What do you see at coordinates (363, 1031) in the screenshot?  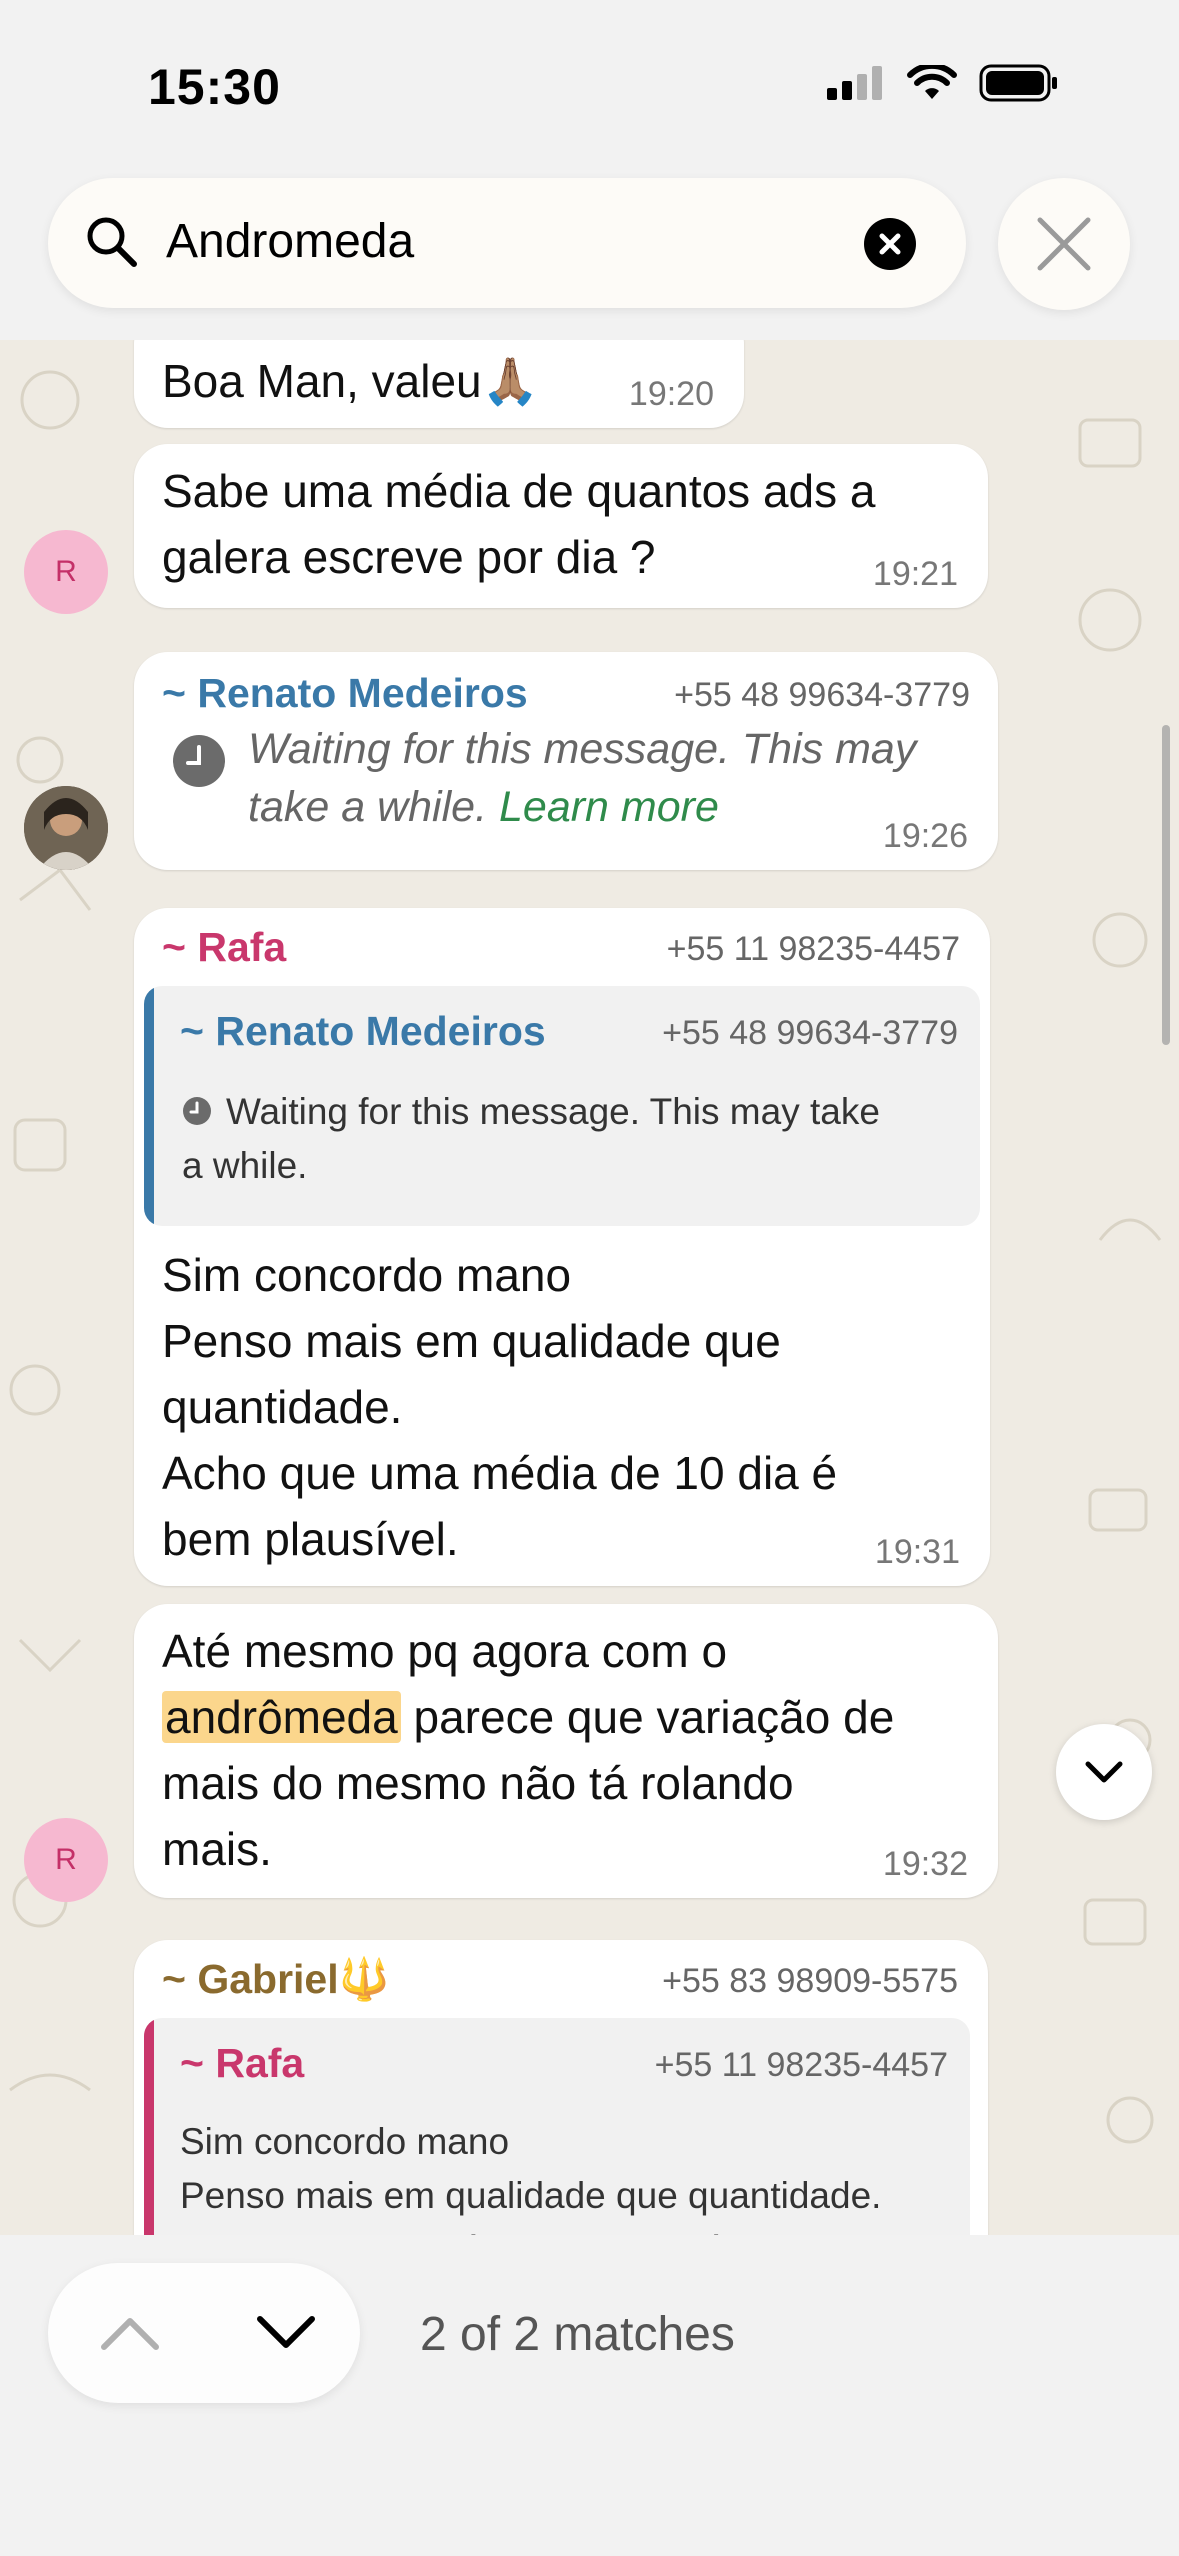 I see `quoted-sender: ~ Renato Medeiros` at bounding box center [363, 1031].